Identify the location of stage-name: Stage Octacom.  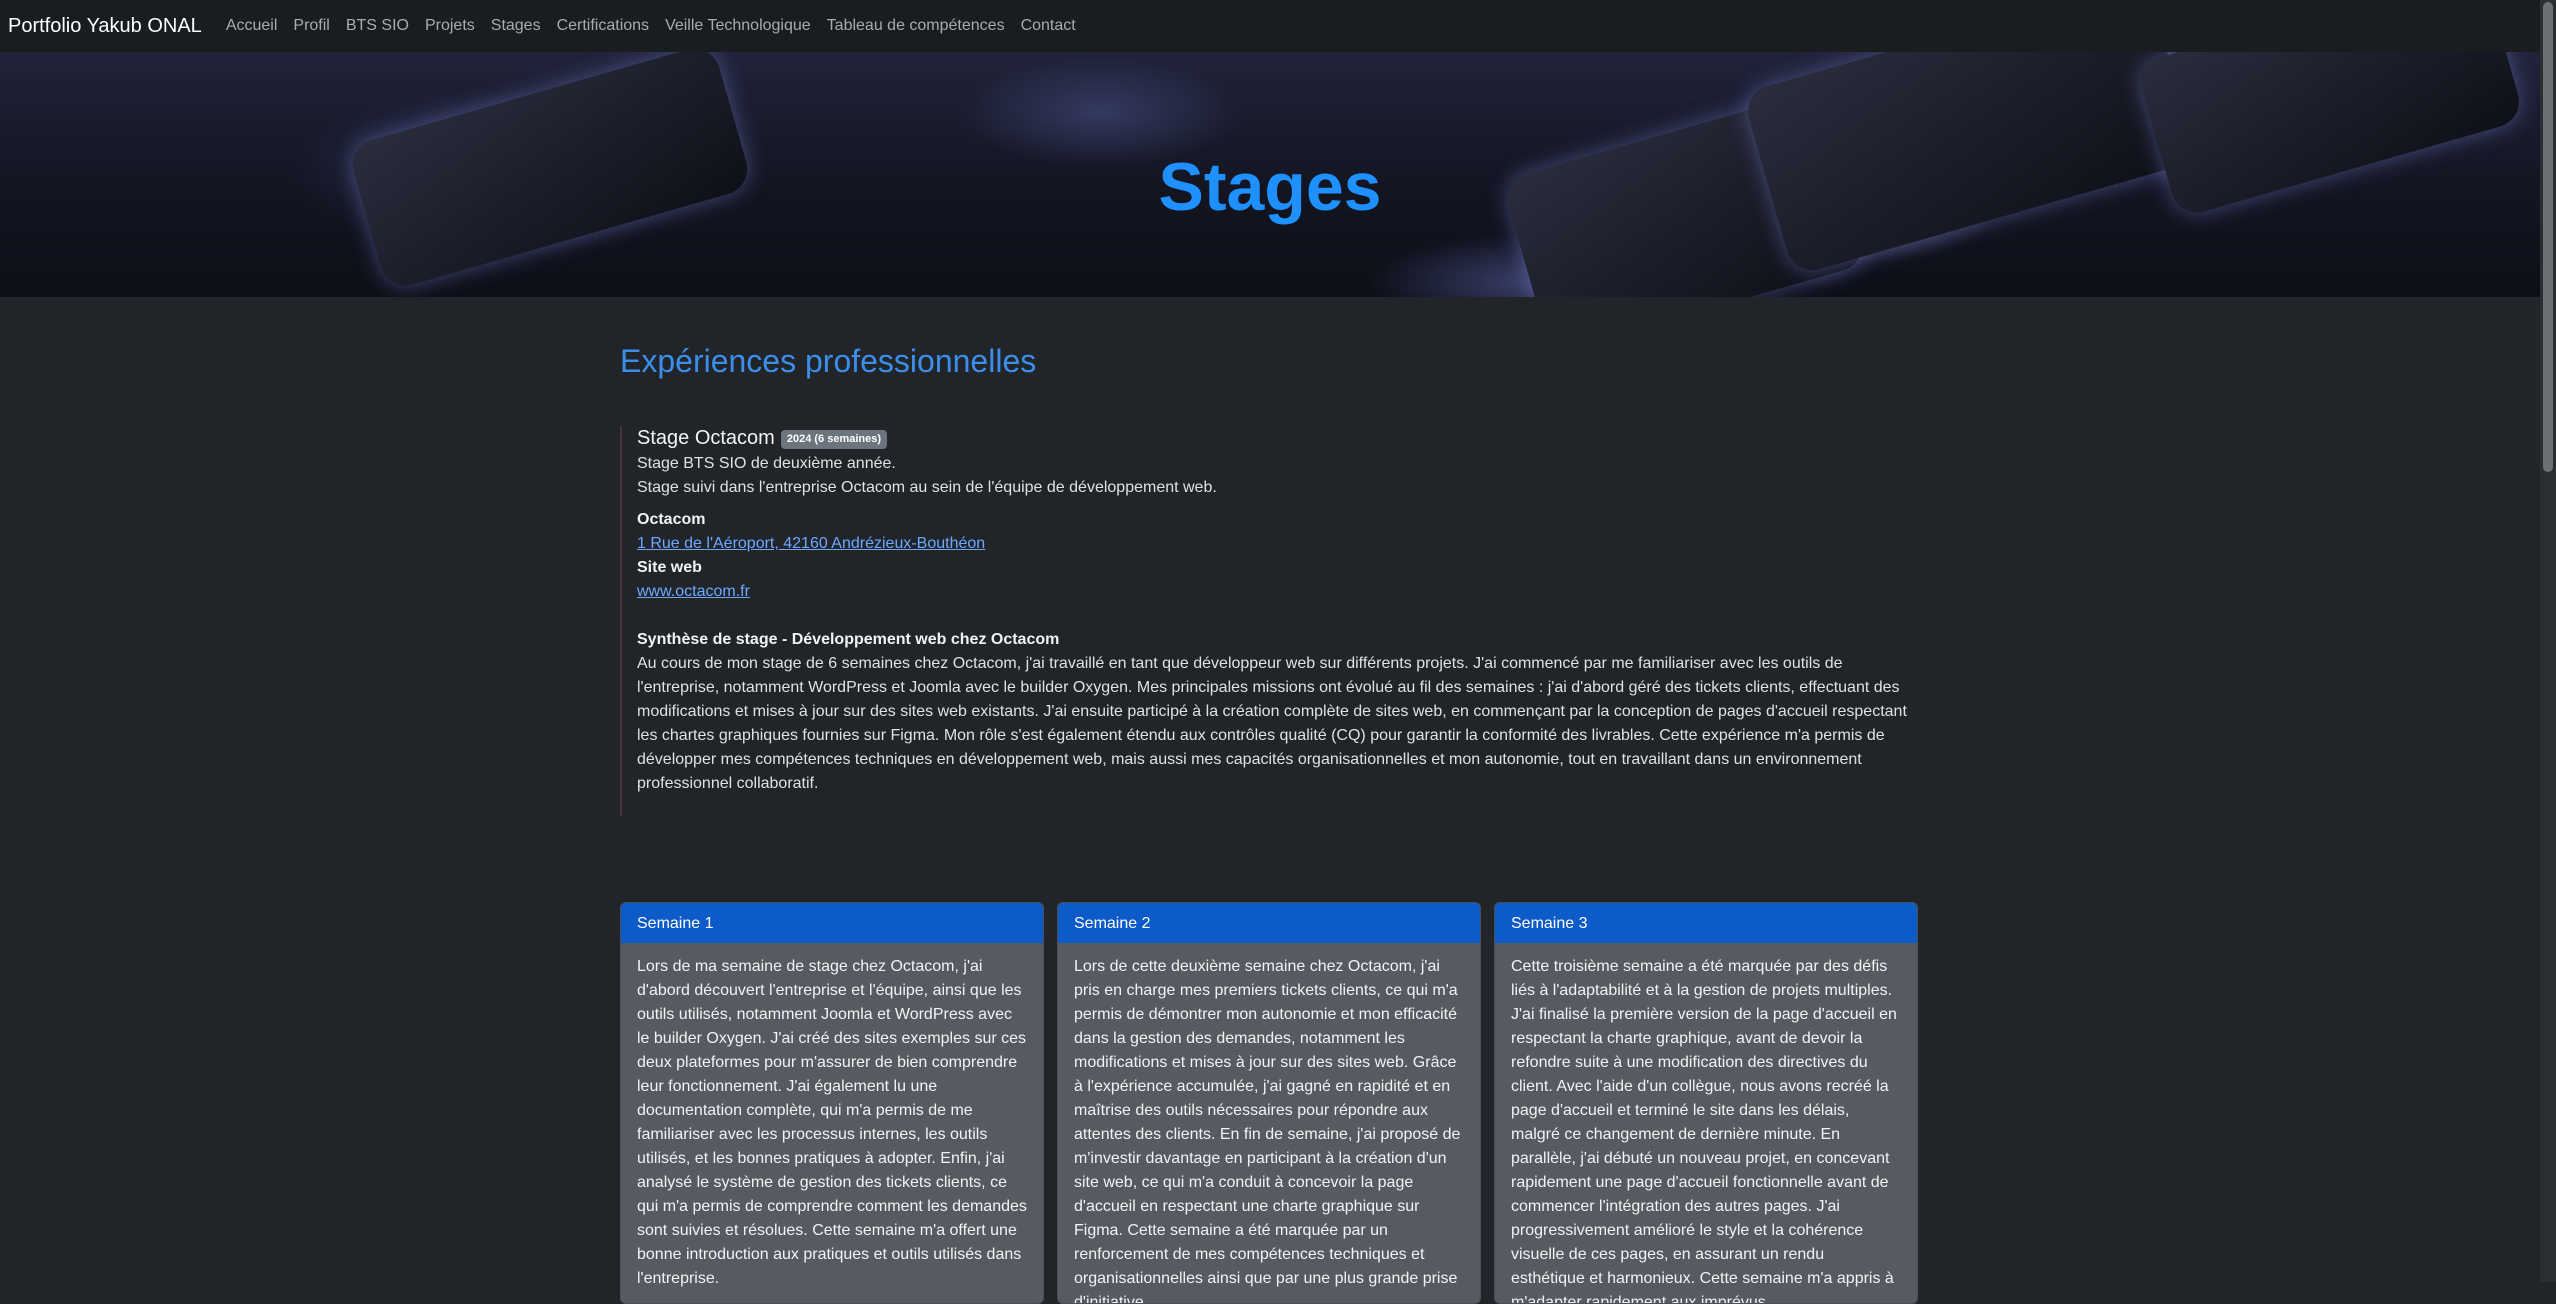
(706, 438).